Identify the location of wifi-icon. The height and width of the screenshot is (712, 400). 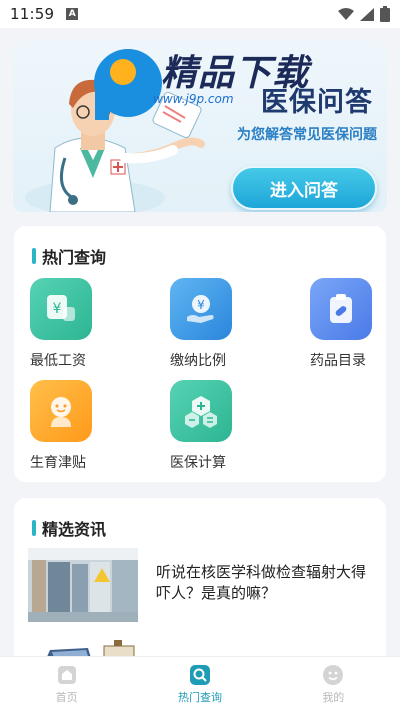
(346, 14).